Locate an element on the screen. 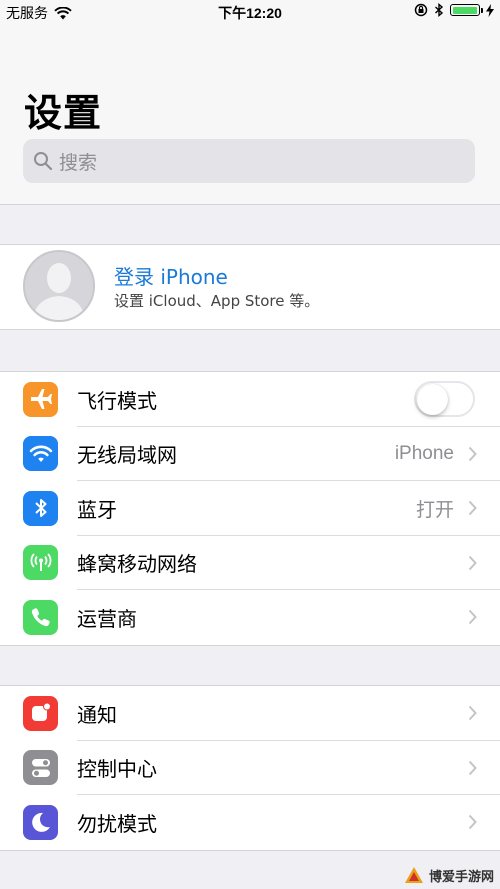 The width and height of the screenshot is (500, 889). bluetooth-row: 蓝牙 打开 is located at coordinates (250, 508).